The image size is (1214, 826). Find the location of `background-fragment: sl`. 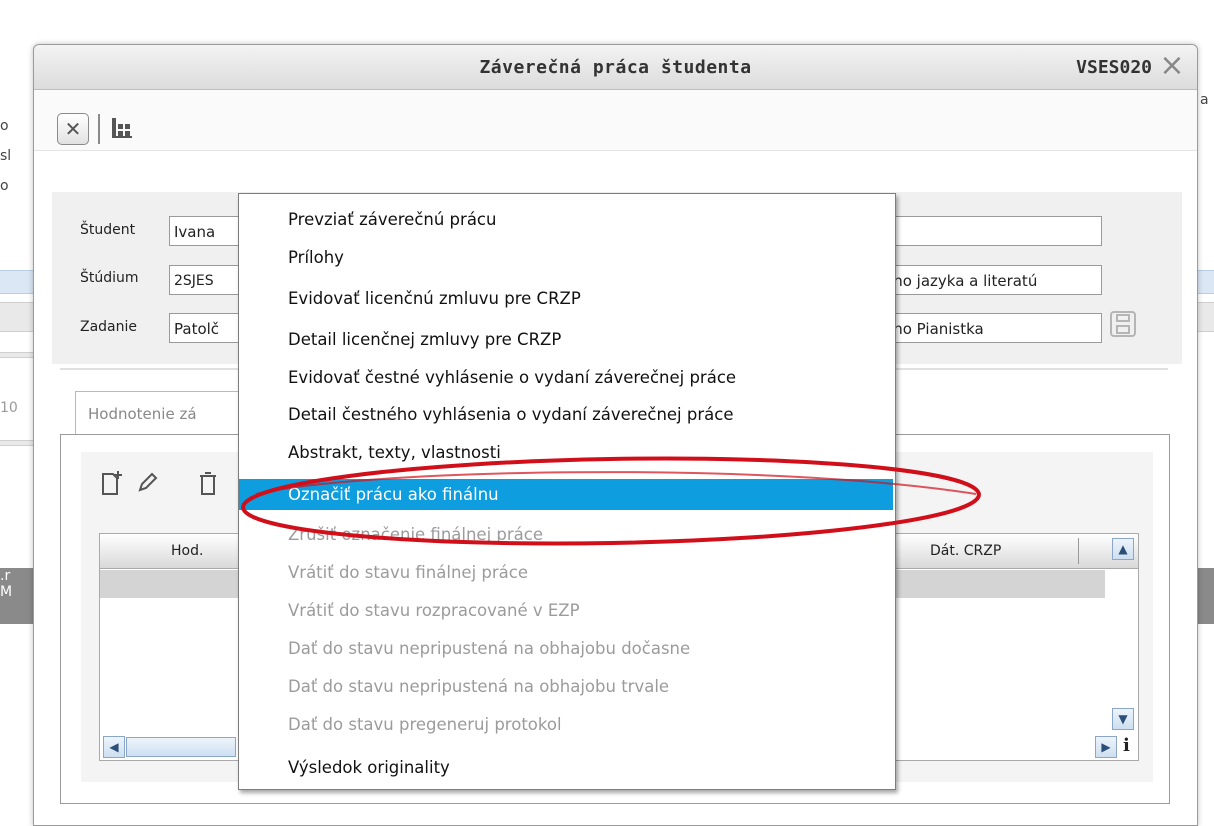

background-fragment: sl is located at coordinates (6, 156).